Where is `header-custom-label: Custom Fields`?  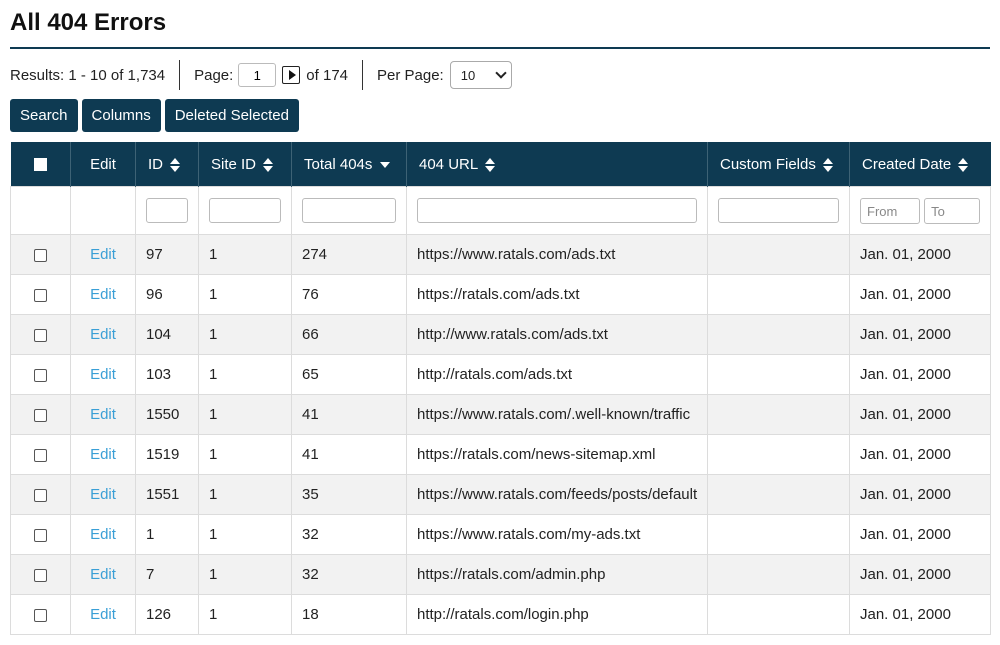
header-custom-label: Custom Fields is located at coordinates (768, 164).